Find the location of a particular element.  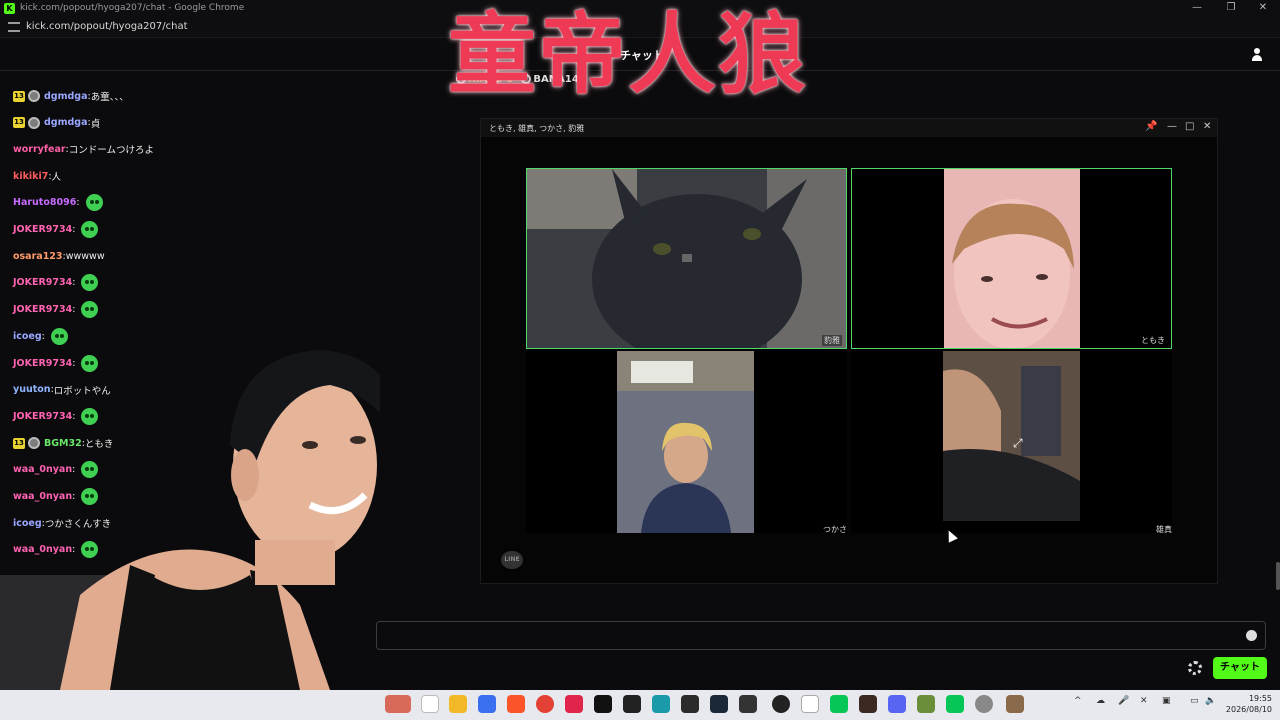

emoji-icon is located at coordinates (1251, 635).